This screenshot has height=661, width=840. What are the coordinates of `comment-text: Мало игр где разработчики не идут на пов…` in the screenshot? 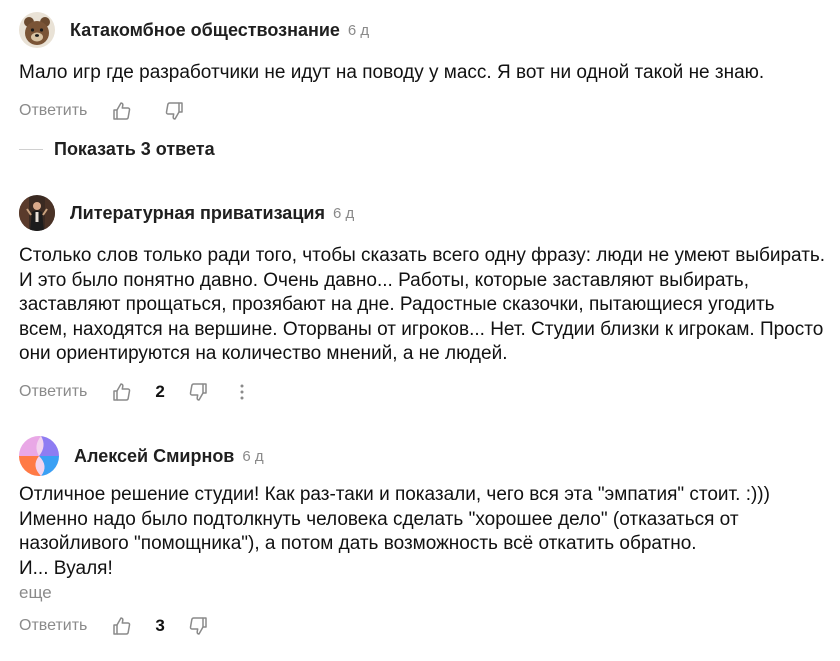 It's located at (392, 72).